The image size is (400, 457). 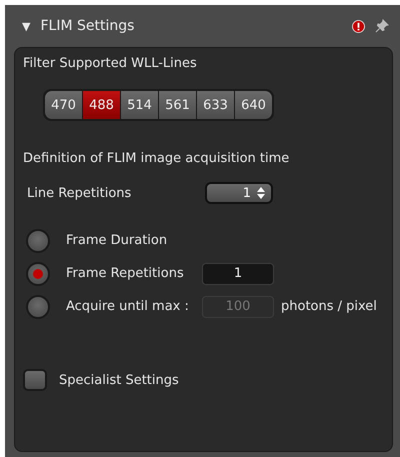 What do you see at coordinates (26, 26) in the screenshot?
I see `collapse-toggle: ▼` at bounding box center [26, 26].